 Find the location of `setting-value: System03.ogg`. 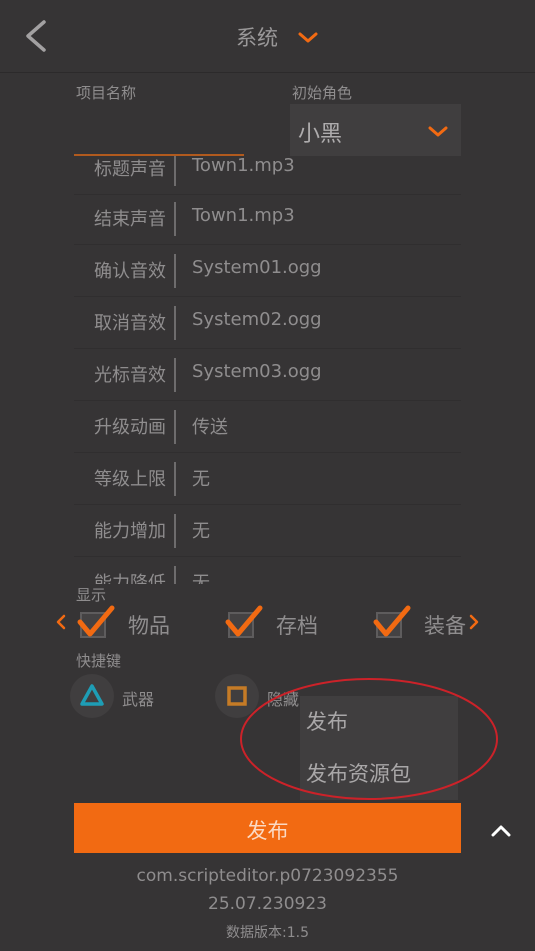

setting-value: System03.ogg is located at coordinates (257, 371).